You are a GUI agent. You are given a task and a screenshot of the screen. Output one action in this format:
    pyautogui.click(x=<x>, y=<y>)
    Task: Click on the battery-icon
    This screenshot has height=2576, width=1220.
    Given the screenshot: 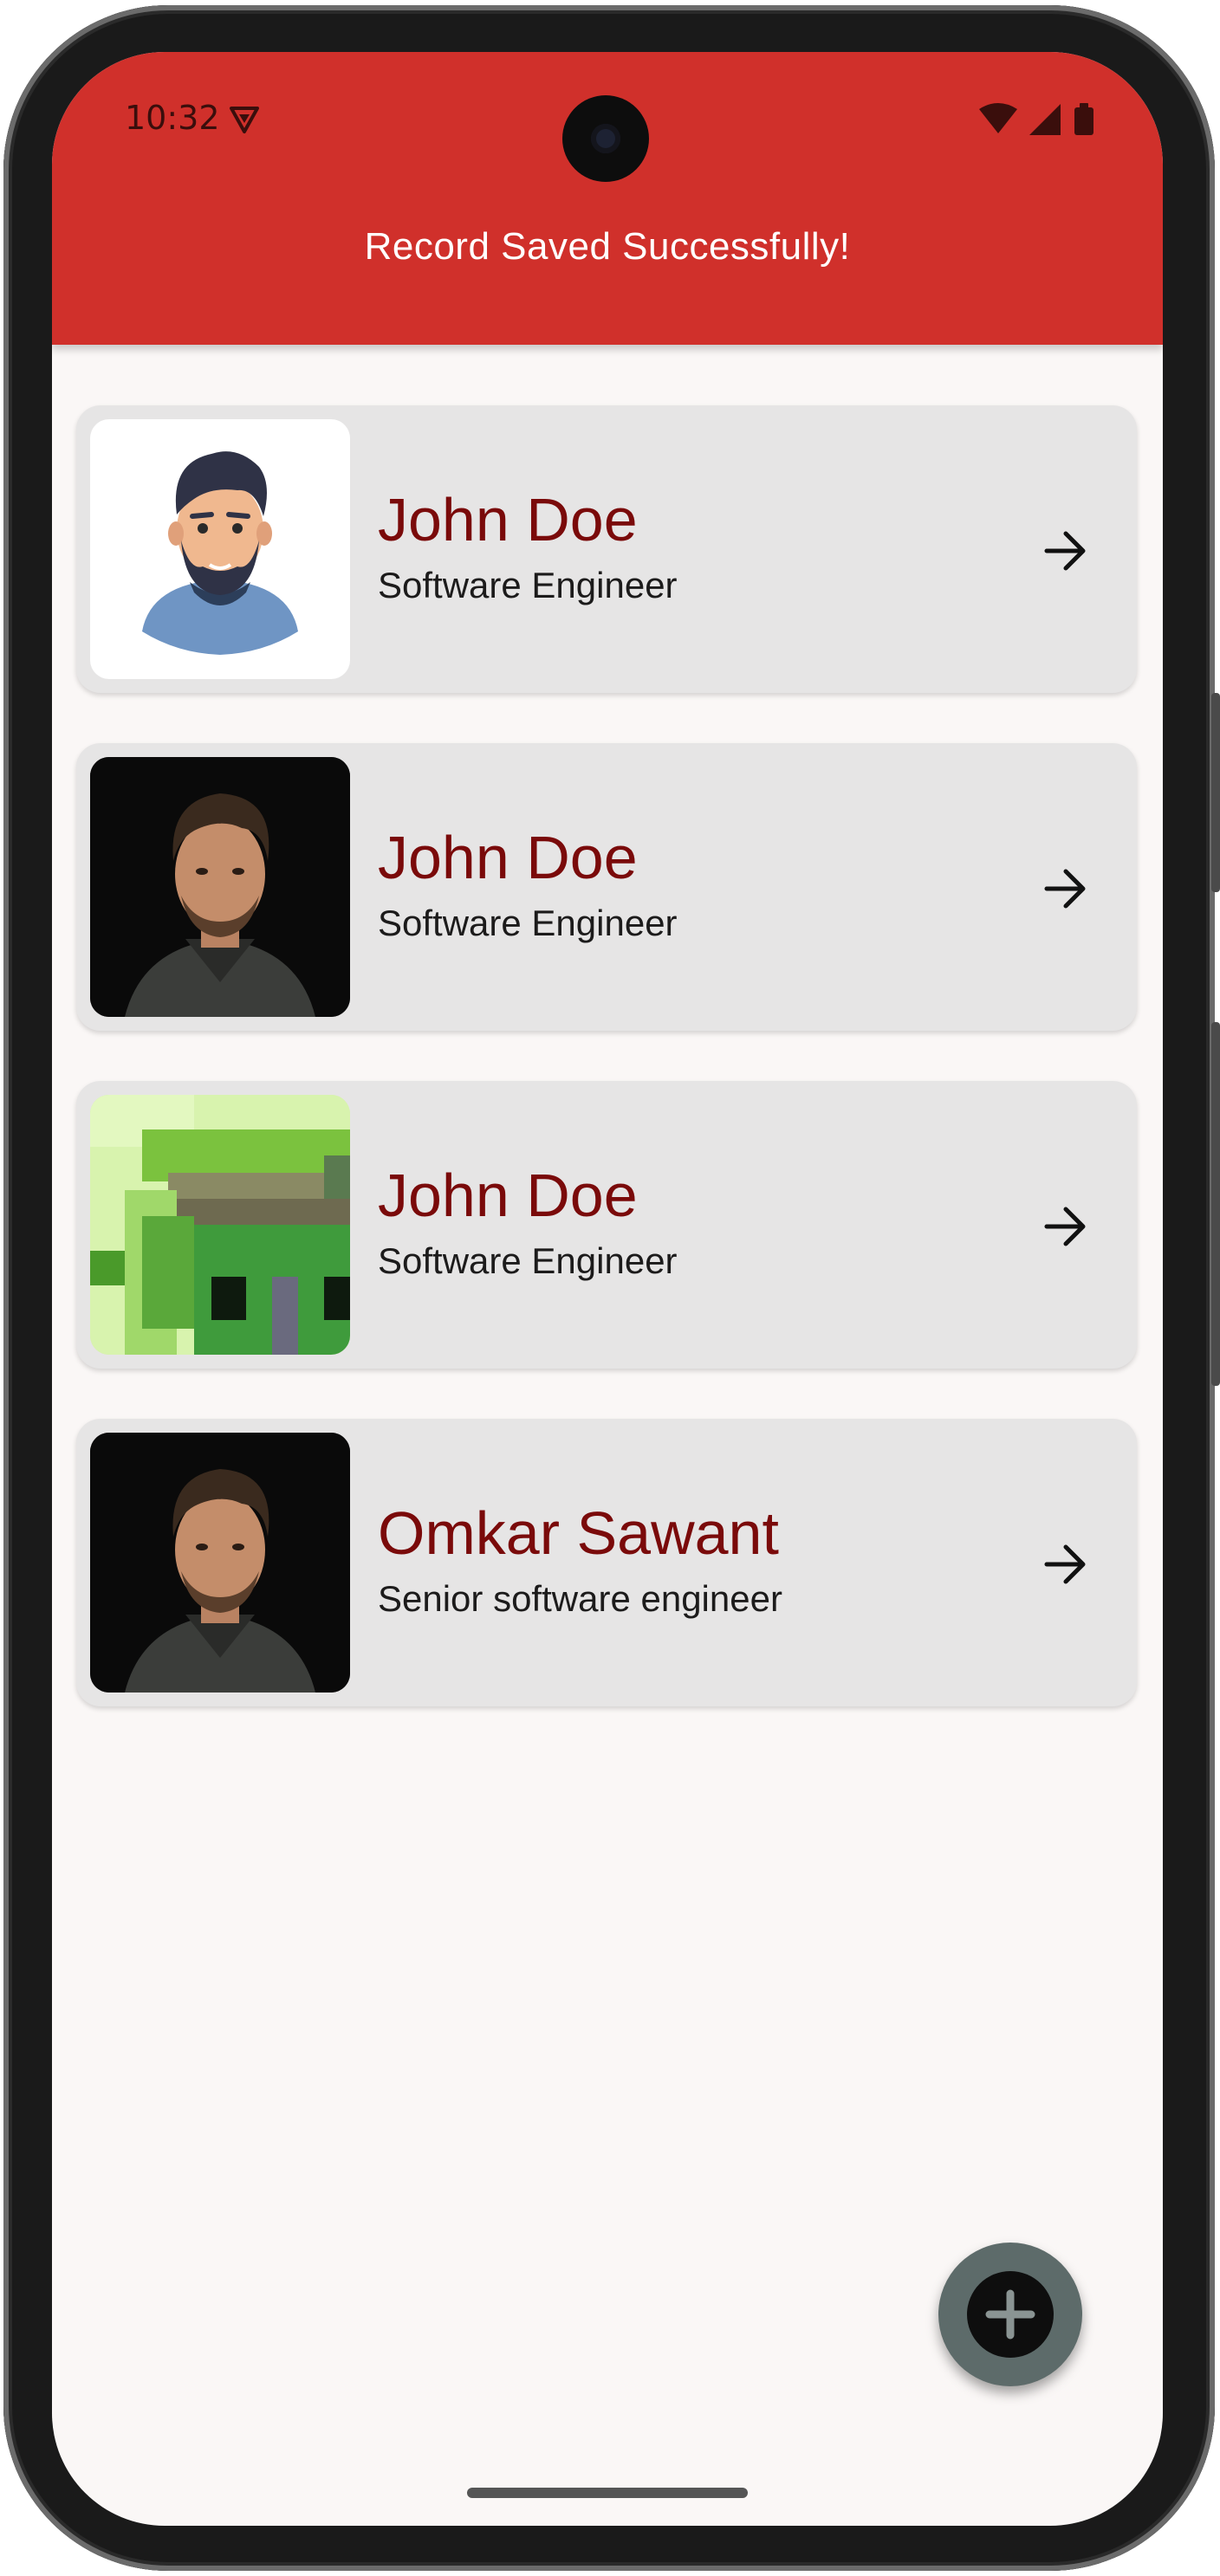 What is the action you would take?
    pyautogui.click(x=1083, y=119)
    